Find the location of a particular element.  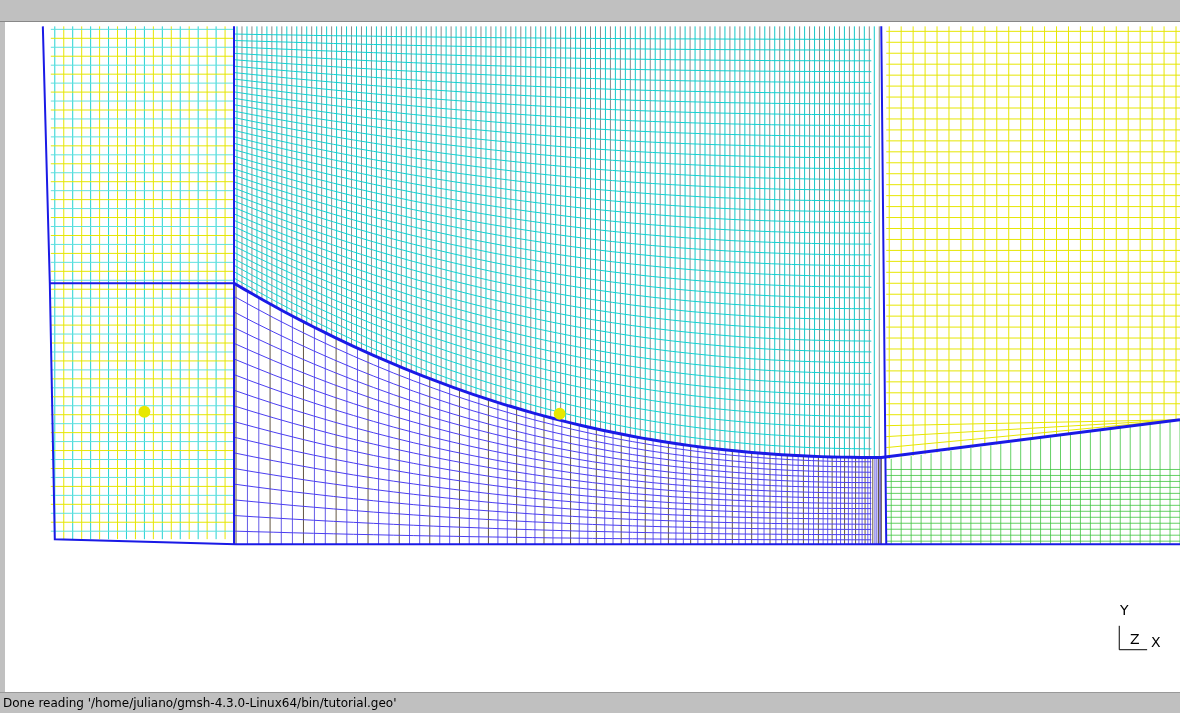

axis-label: Z is located at coordinates (1135, 639).